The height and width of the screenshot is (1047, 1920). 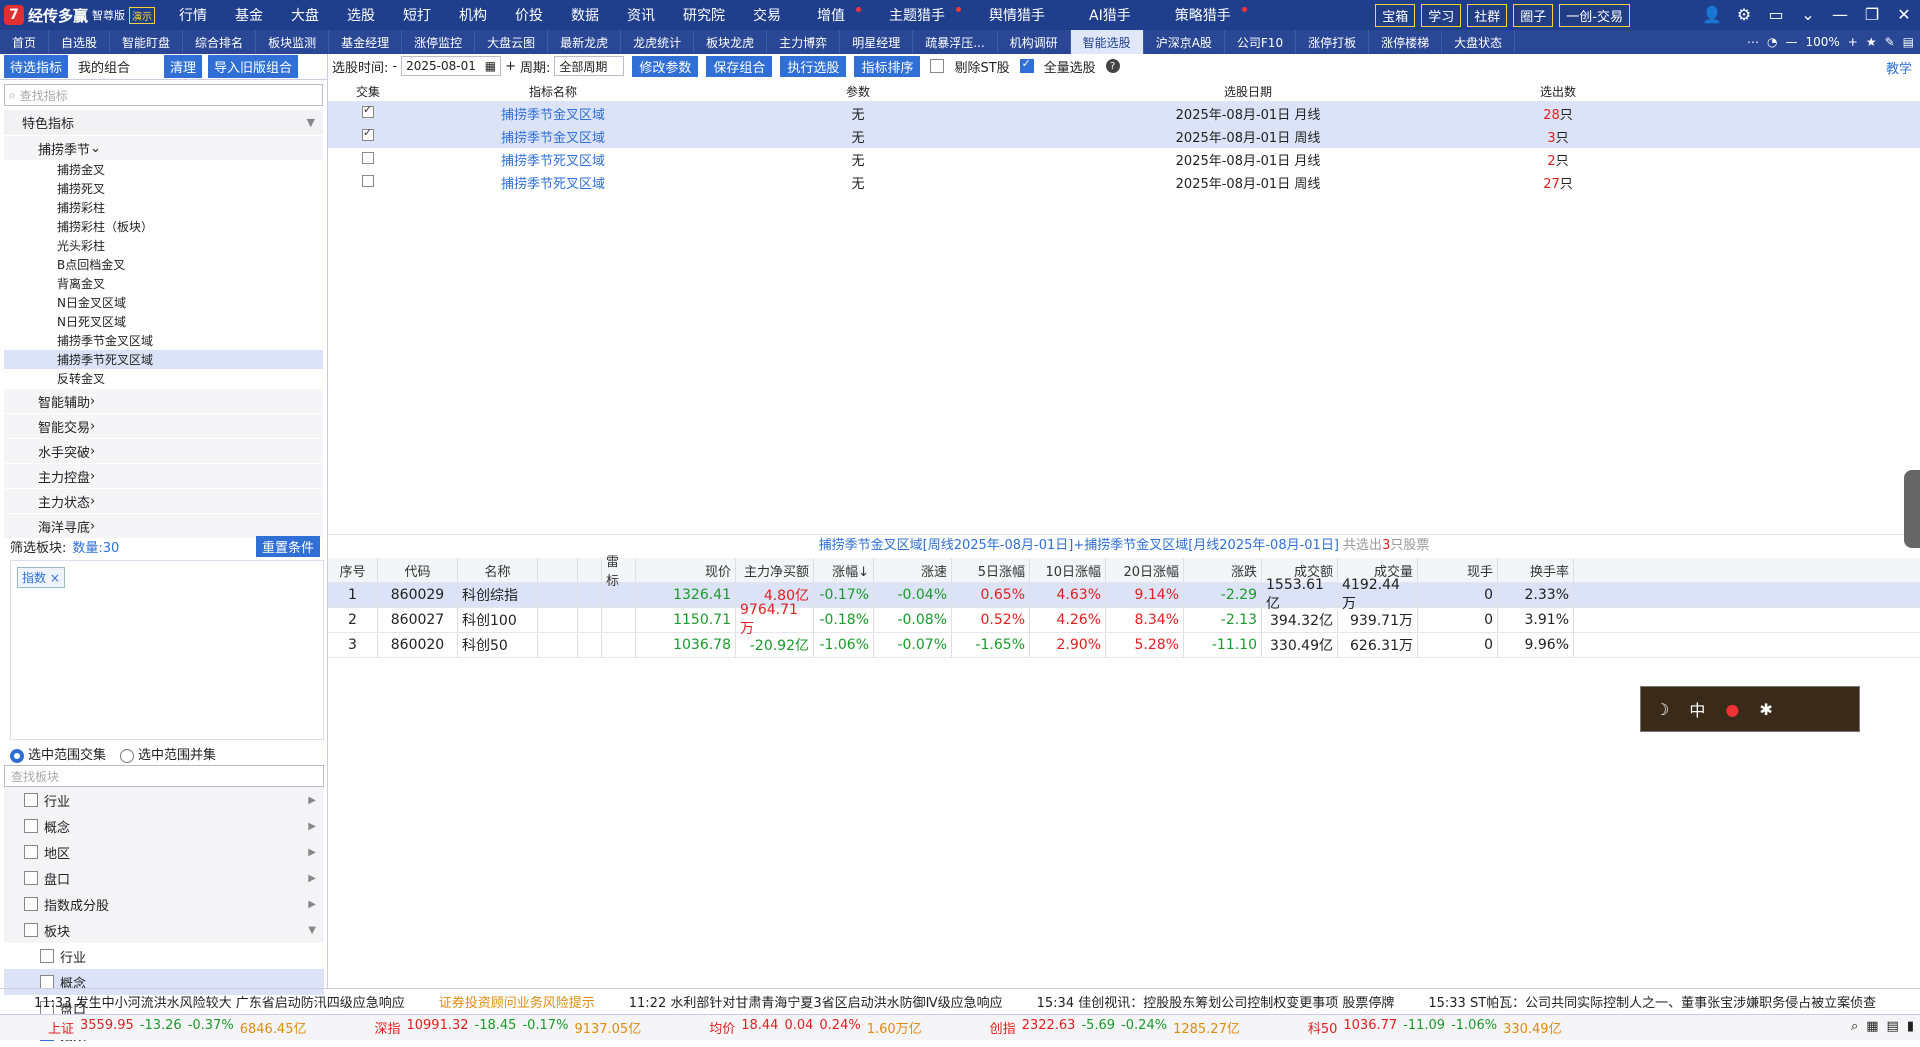 I want to click on result-header-cell, so click(x=558, y=570).